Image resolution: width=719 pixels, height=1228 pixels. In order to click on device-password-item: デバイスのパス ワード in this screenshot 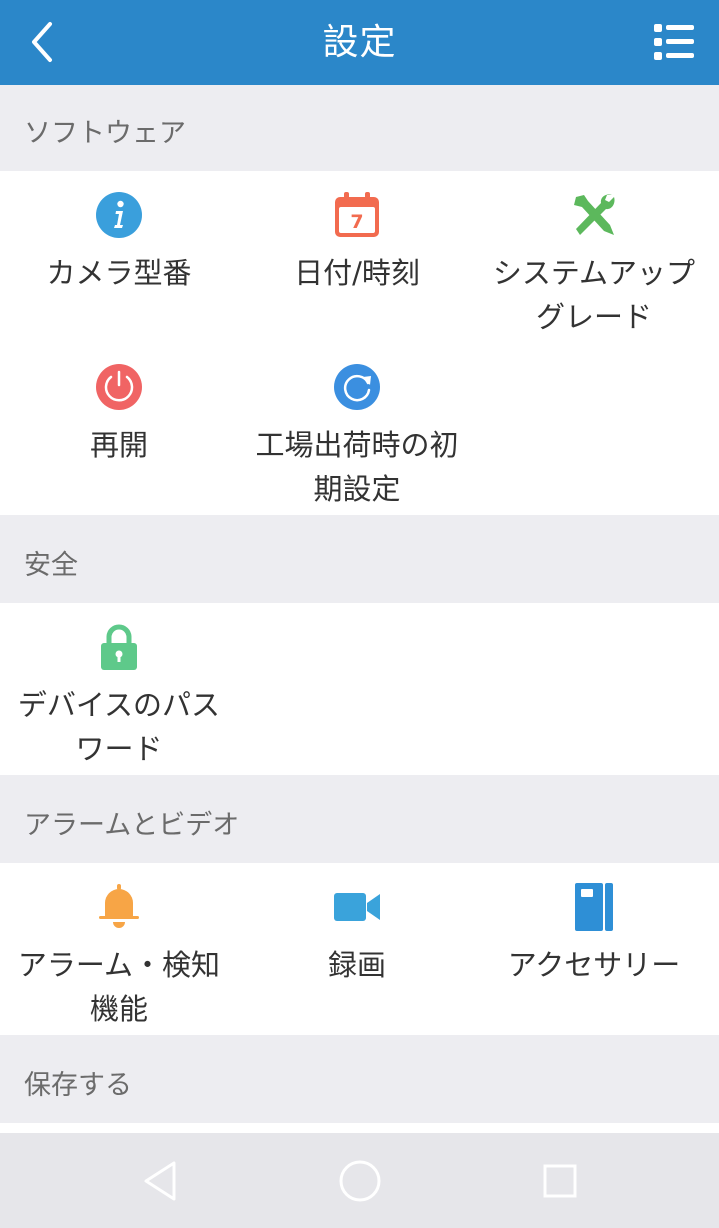, I will do `click(119, 689)`.